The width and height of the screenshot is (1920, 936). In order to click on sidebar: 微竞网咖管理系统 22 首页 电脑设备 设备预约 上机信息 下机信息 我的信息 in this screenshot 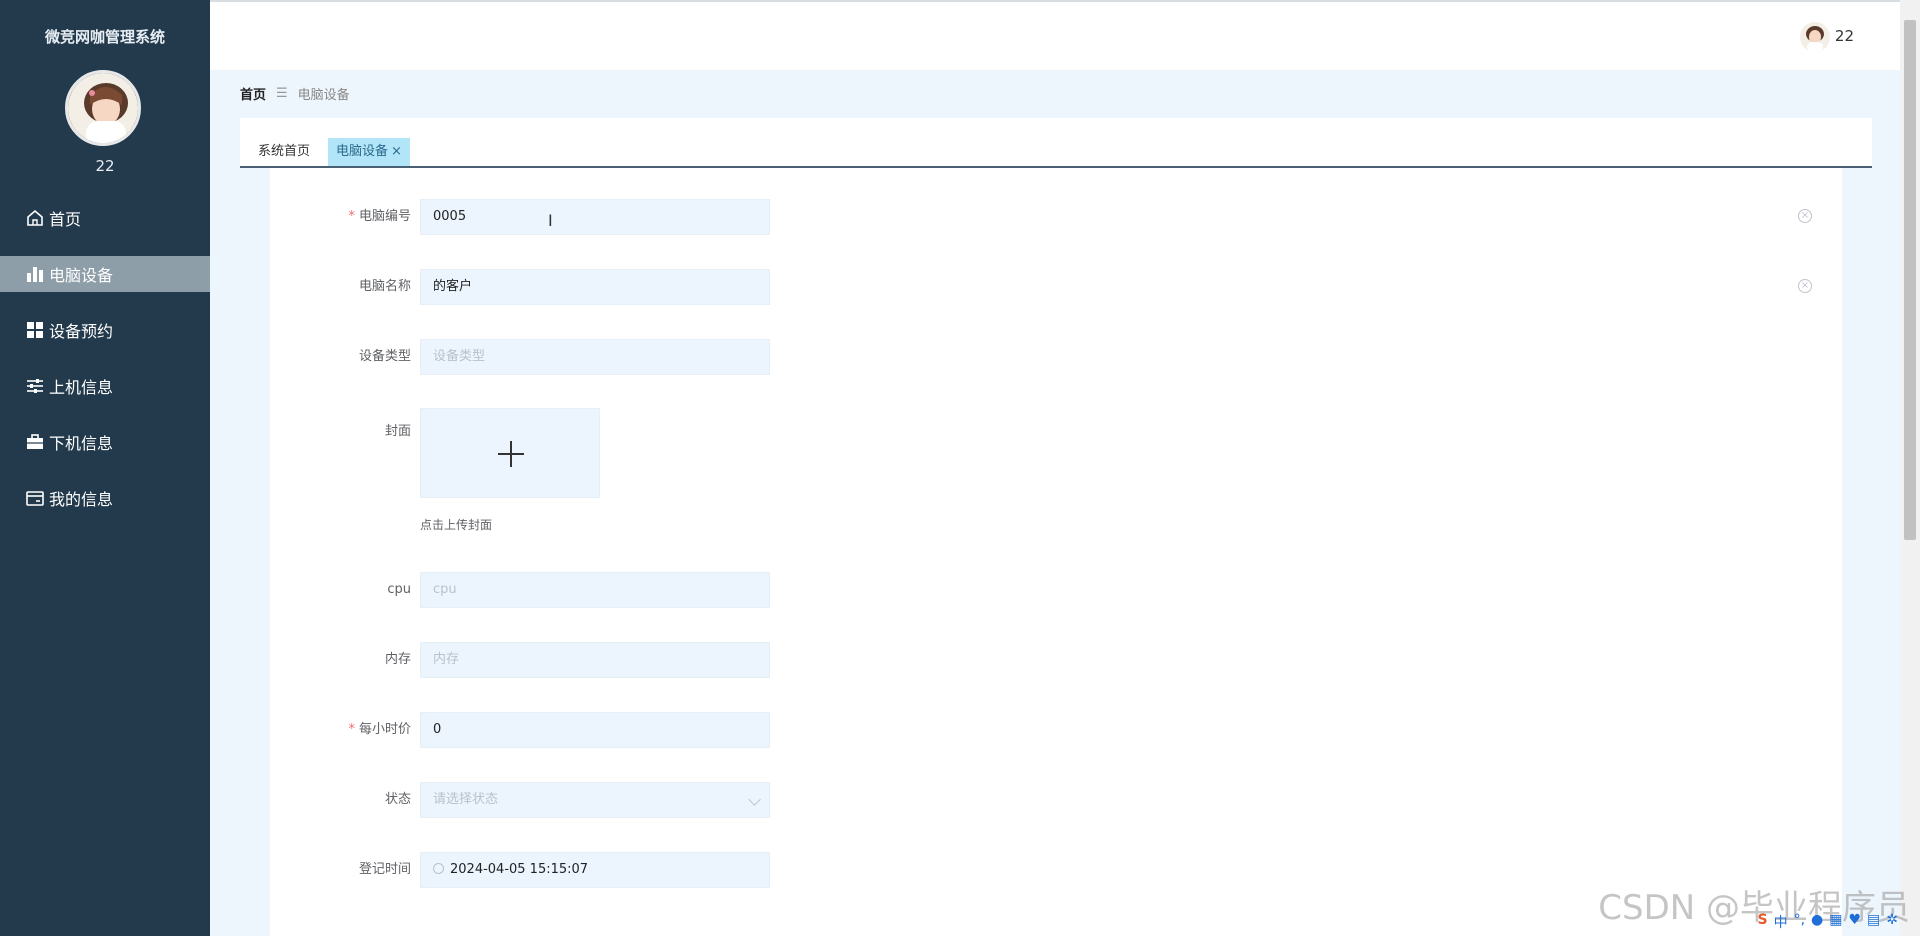, I will do `click(105, 468)`.